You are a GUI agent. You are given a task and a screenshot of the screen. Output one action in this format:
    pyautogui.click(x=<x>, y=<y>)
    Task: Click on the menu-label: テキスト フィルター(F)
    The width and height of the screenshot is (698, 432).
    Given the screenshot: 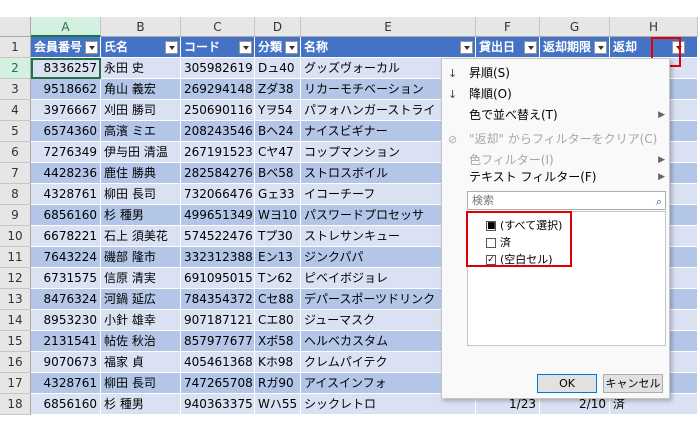 What is the action you would take?
    pyautogui.click(x=533, y=177)
    